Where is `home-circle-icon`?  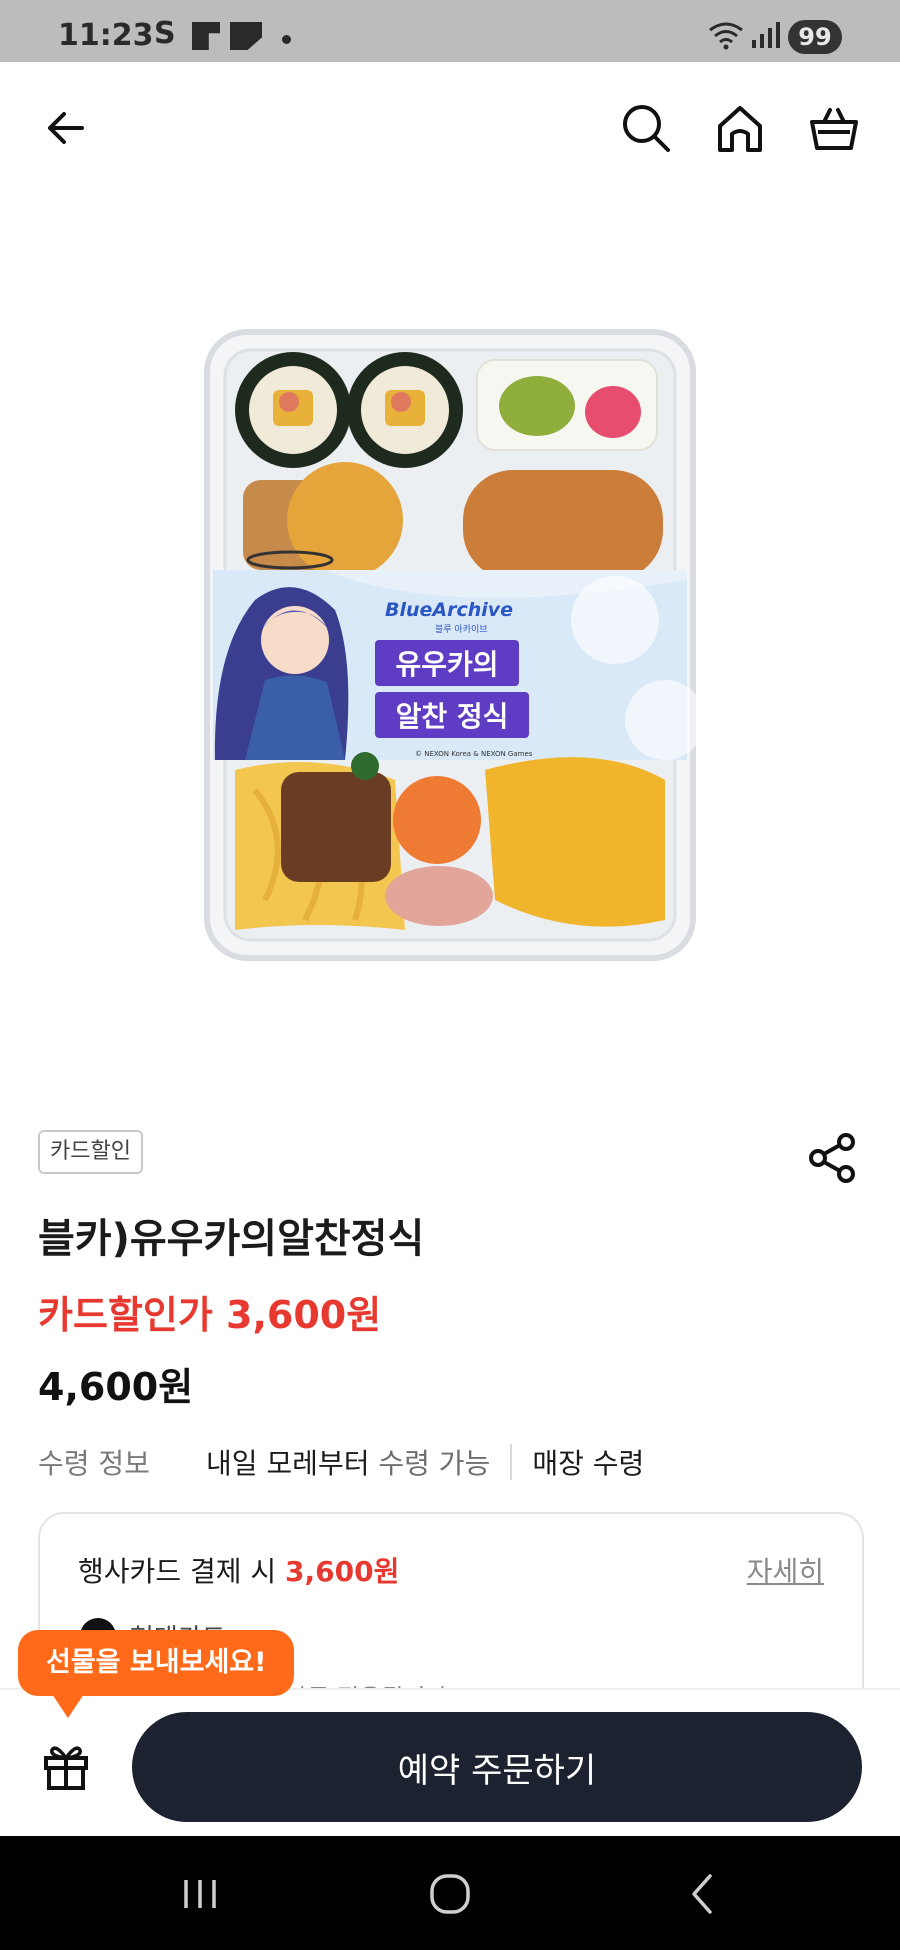 home-circle-icon is located at coordinates (450, 1894).